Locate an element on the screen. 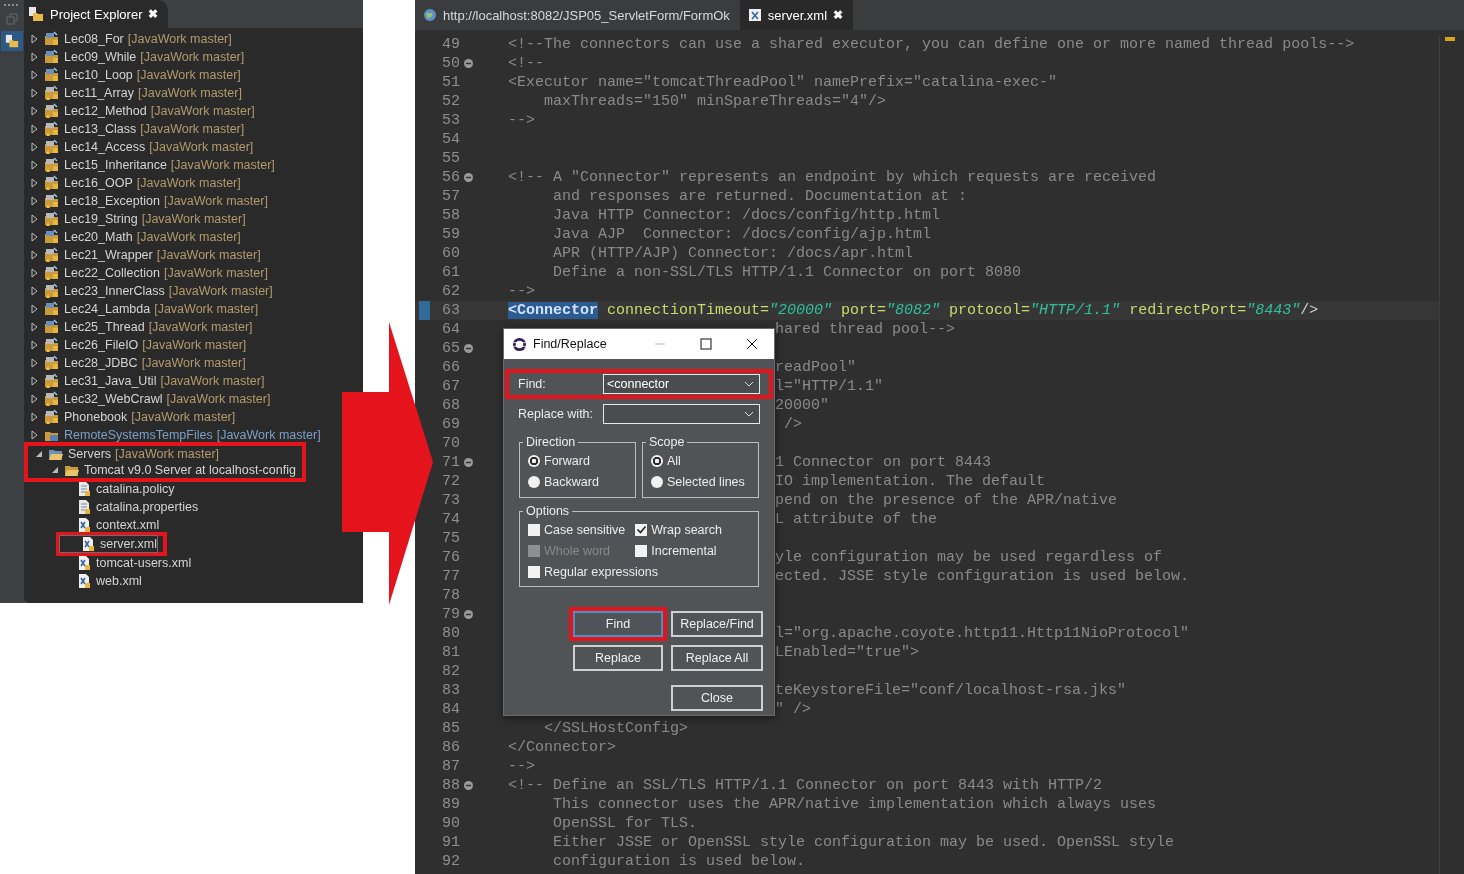 Image resolution: width=1464 pixels, height=874 pixels. tree-item-label: tomcat-users.xml is located at coordinates (144, 563).